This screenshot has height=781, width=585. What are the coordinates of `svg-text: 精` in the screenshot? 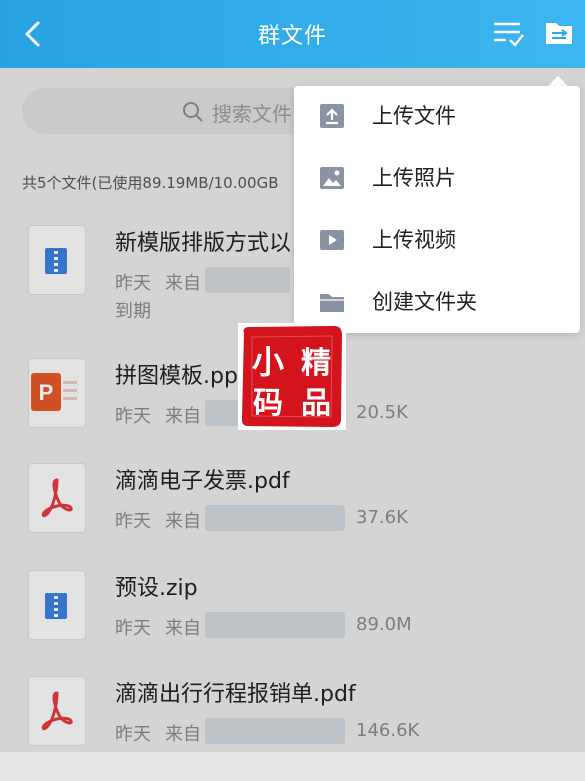 It's located at (316, 363).